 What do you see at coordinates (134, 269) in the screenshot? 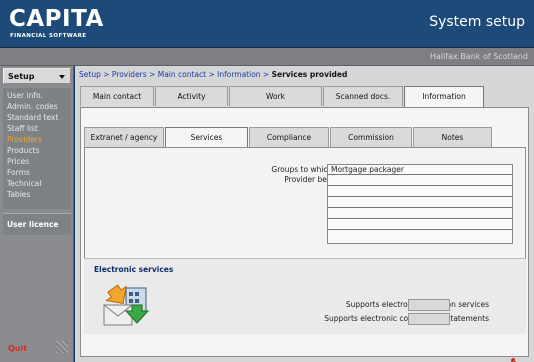
I see `electronic-services-title: Electronic services` at bounding box center [134, 269].